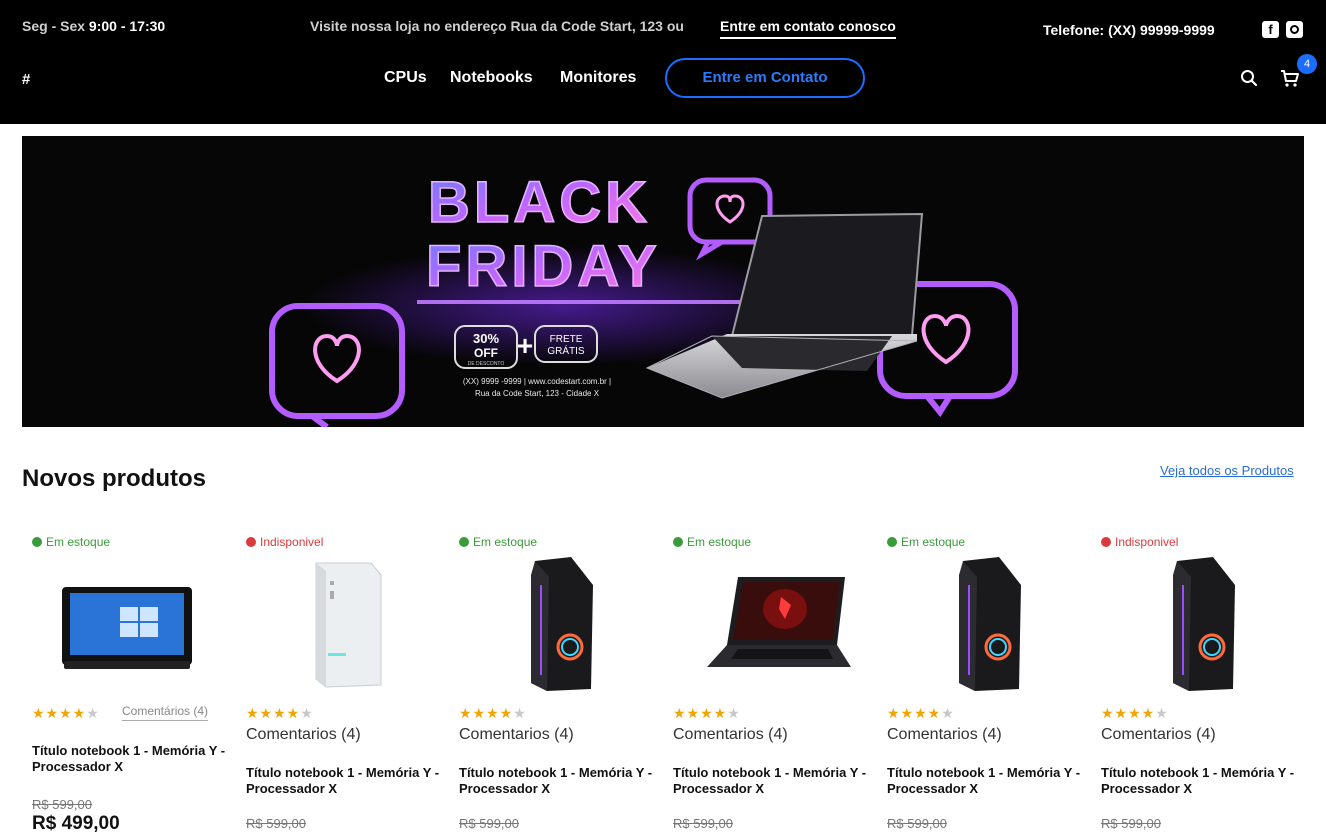  Describe the element at coordinates (537, 393) in the screenshot. I see `banner-contact-line2: Rua da Code Start, 123 - Cidade X` at that location.